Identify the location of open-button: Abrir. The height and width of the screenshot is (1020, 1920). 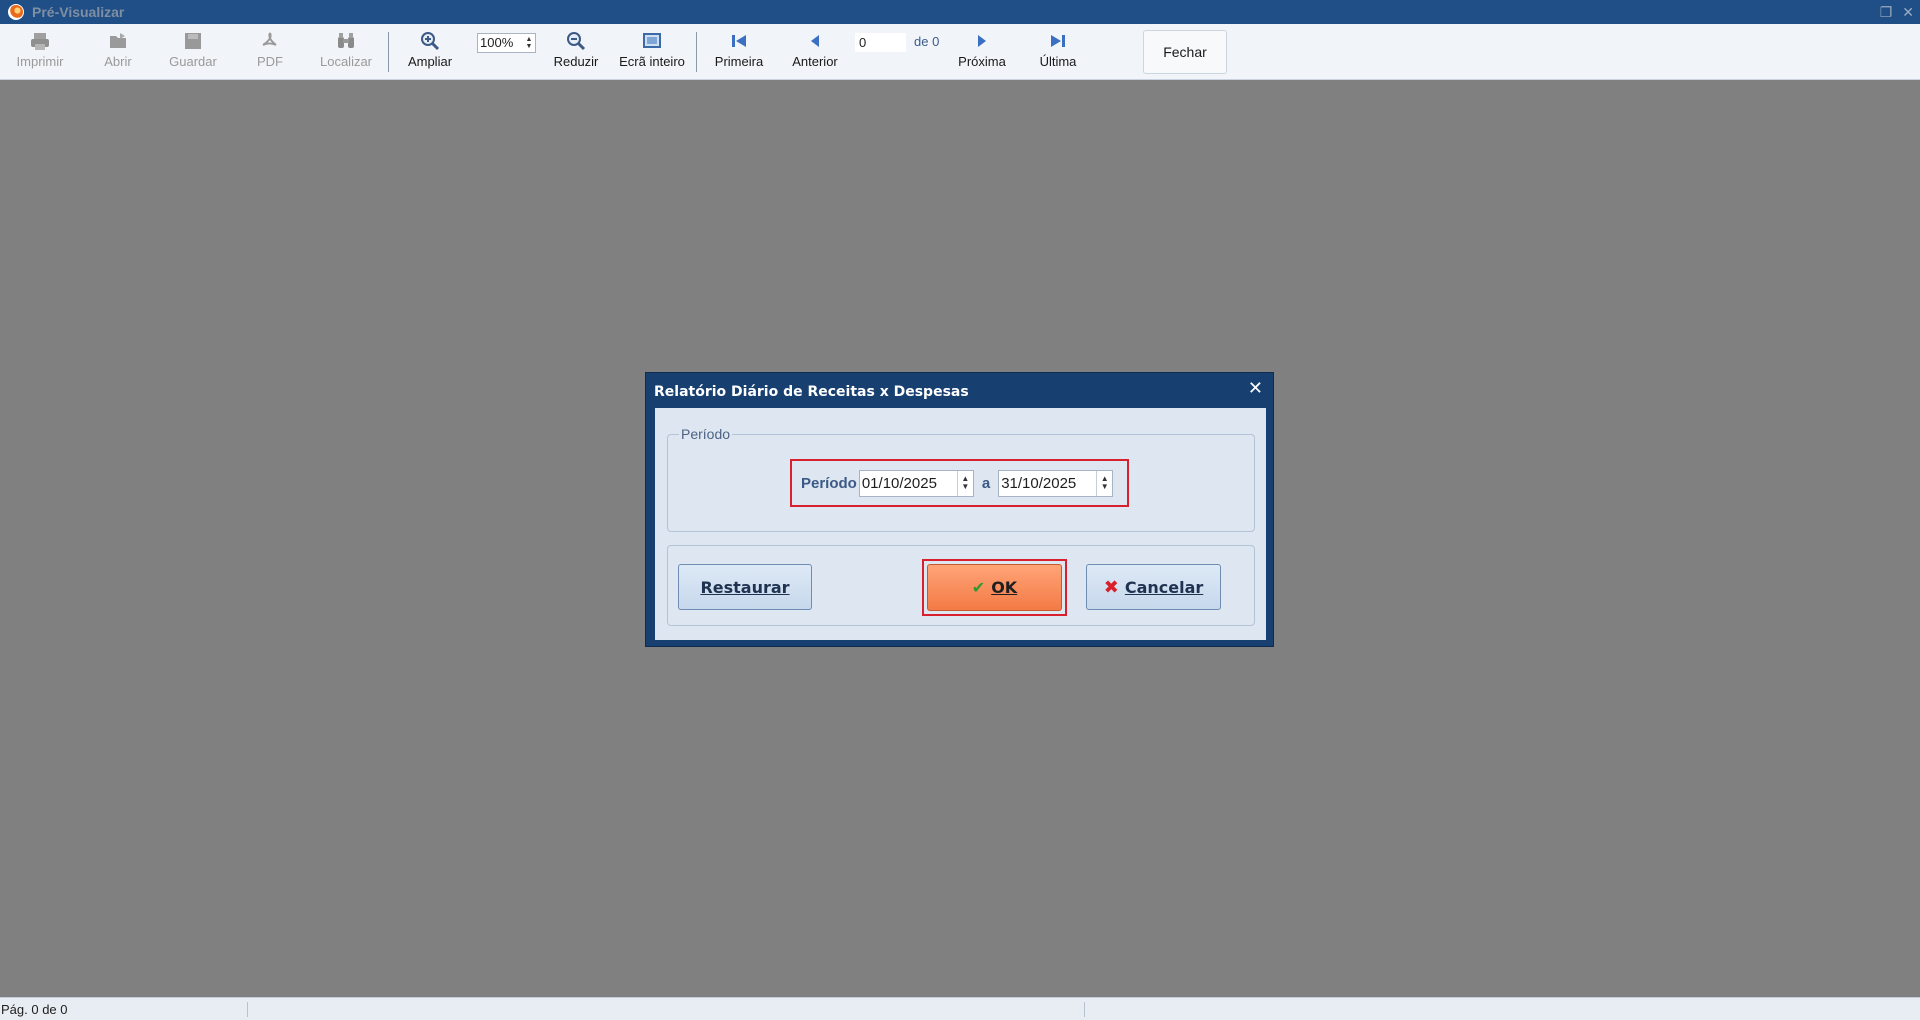
(118, 53).